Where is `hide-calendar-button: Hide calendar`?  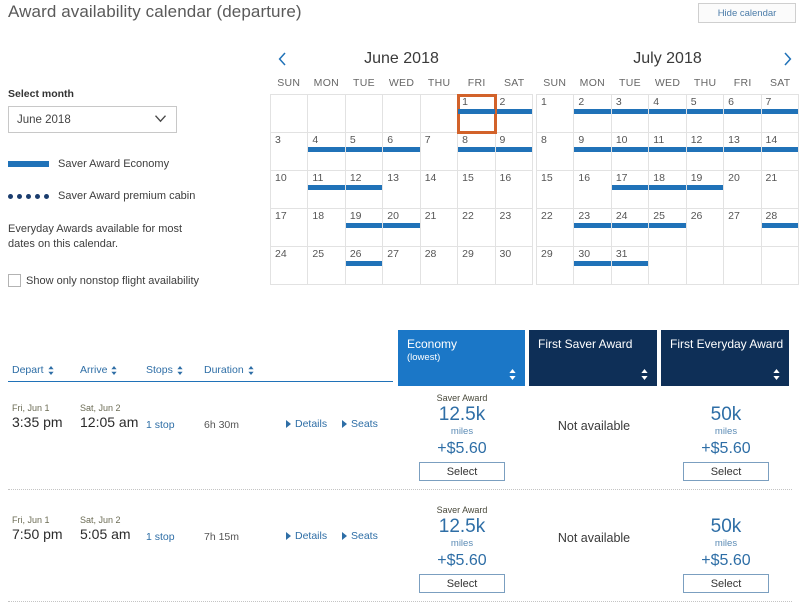
hide-calendar-button: Hide calendar is located at coordinates (747, 13).